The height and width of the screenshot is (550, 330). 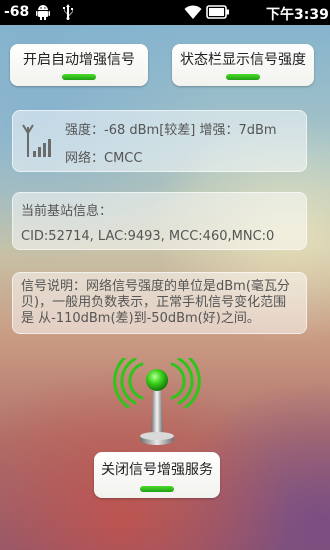 I want to click on close-service-button: 关闭信号增强服务, so click(x=157, y=475).